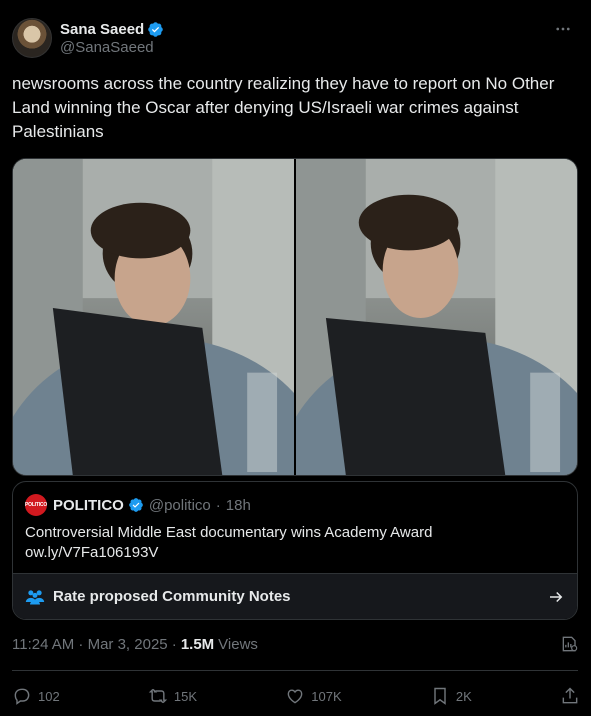  I want to click on like-count: 107K, so click(326, 696).